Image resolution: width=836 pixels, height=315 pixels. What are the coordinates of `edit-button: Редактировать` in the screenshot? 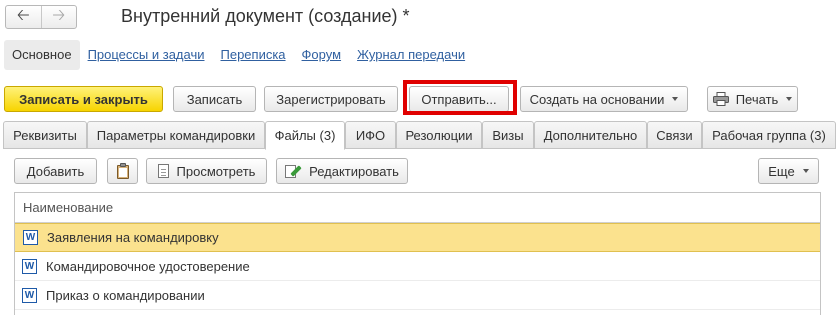 It's located at (342, 171).